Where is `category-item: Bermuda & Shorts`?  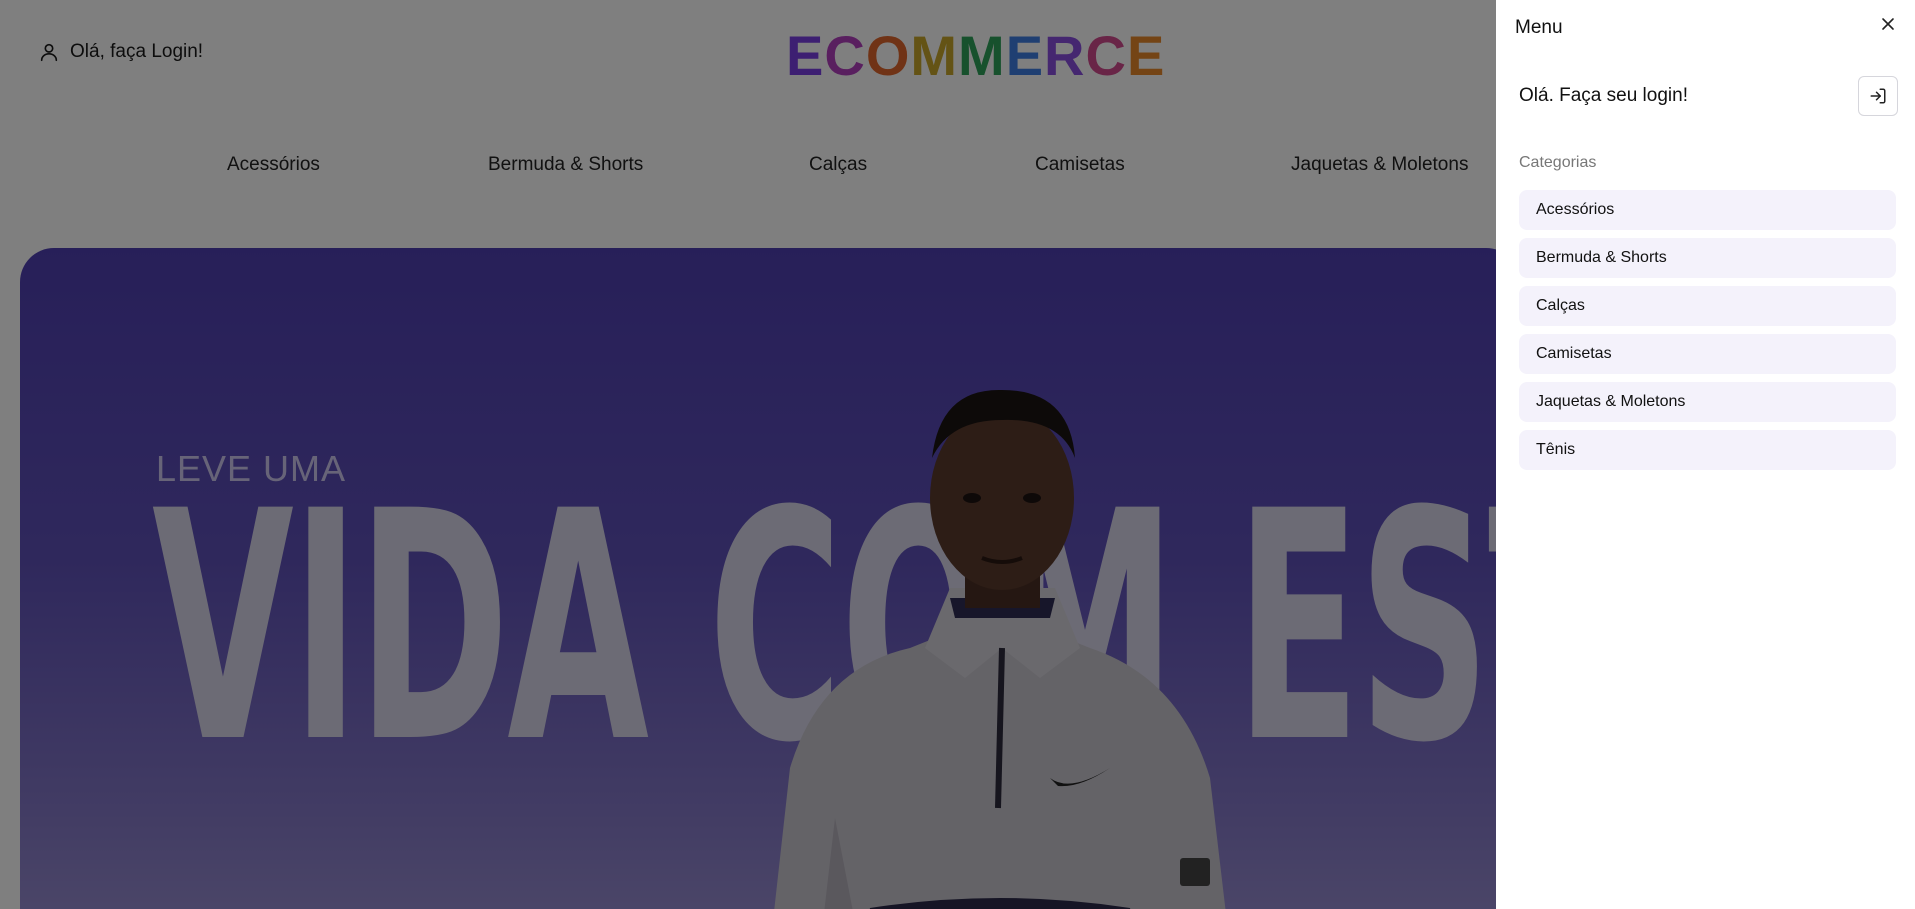 category-item: Bermuda & Shorts is located at coordinates (1707, 258).